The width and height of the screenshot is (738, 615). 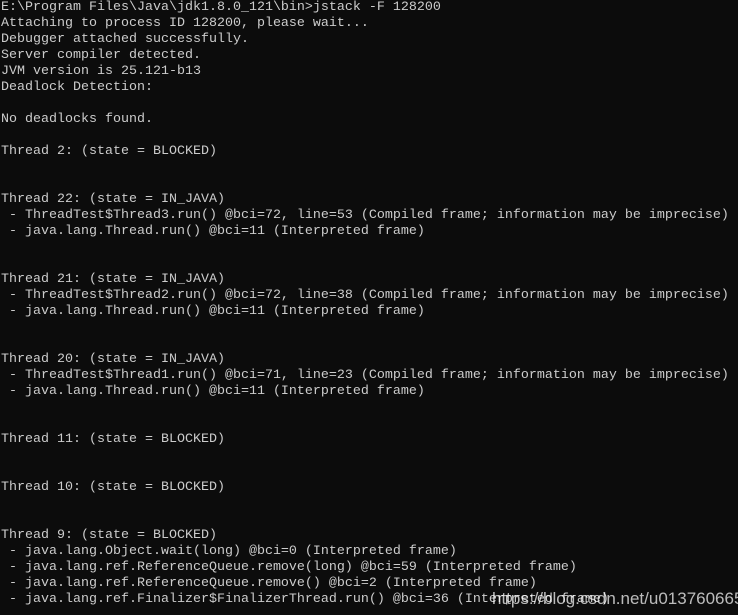 I want to click on console-line: No deadlocks found., so click(x=77, y=119).